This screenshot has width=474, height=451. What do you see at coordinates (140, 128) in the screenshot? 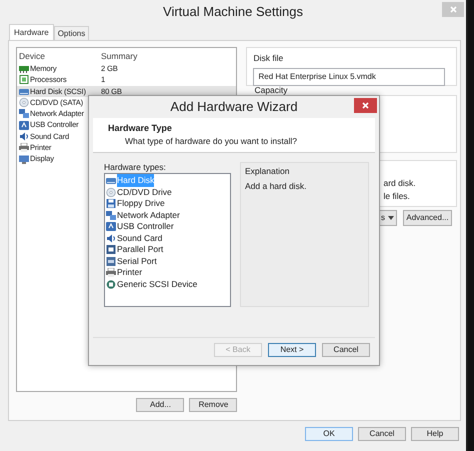
I see `wizard-heading: Hardware Type` at bounding box center [140, 128].